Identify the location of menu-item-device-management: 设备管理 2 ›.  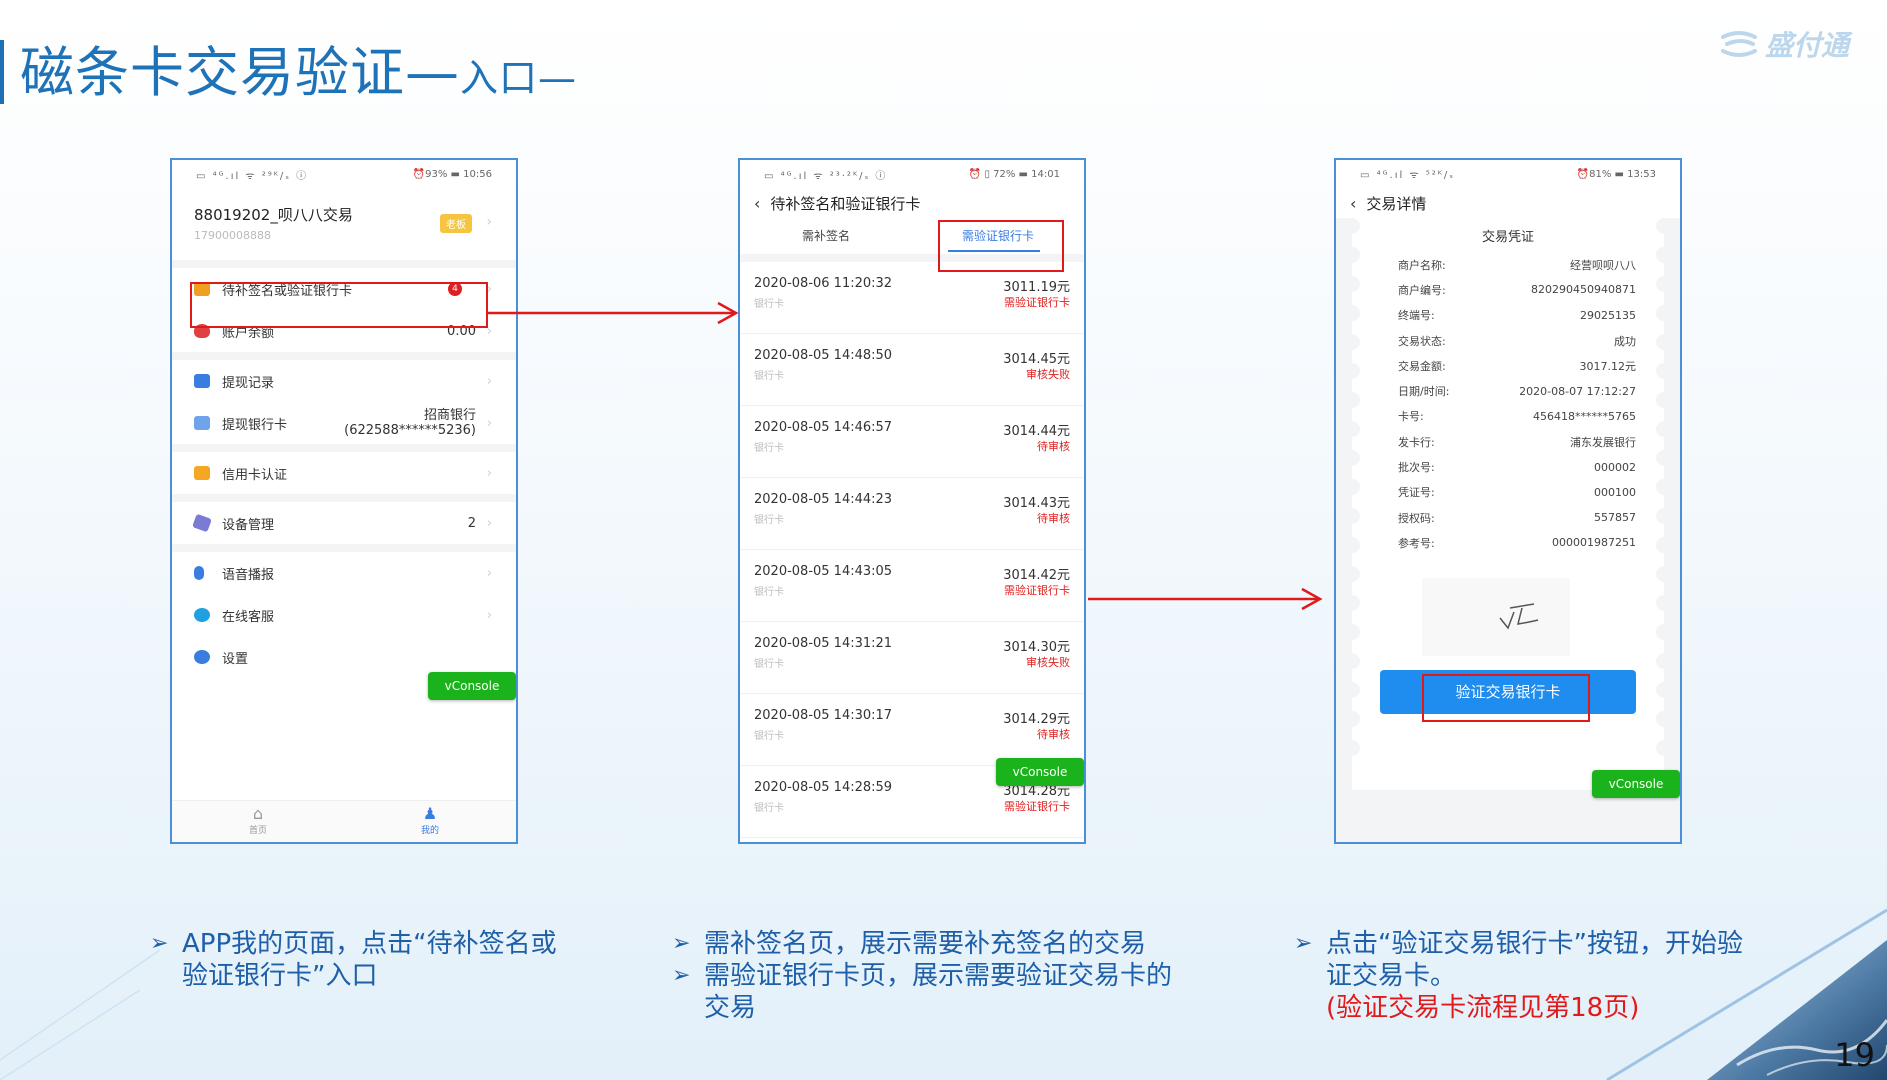
(344, 523).